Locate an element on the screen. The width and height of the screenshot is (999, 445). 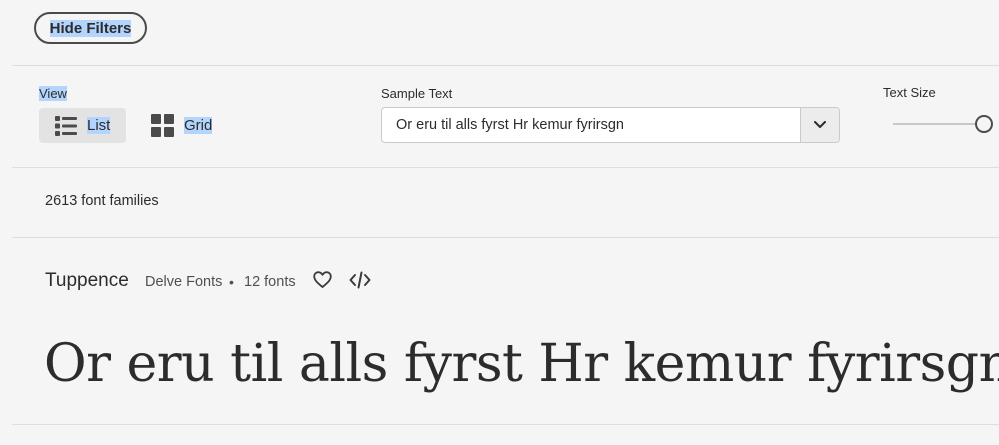
foundry-link: Delve Fonts is located at coordinates (183, 282).